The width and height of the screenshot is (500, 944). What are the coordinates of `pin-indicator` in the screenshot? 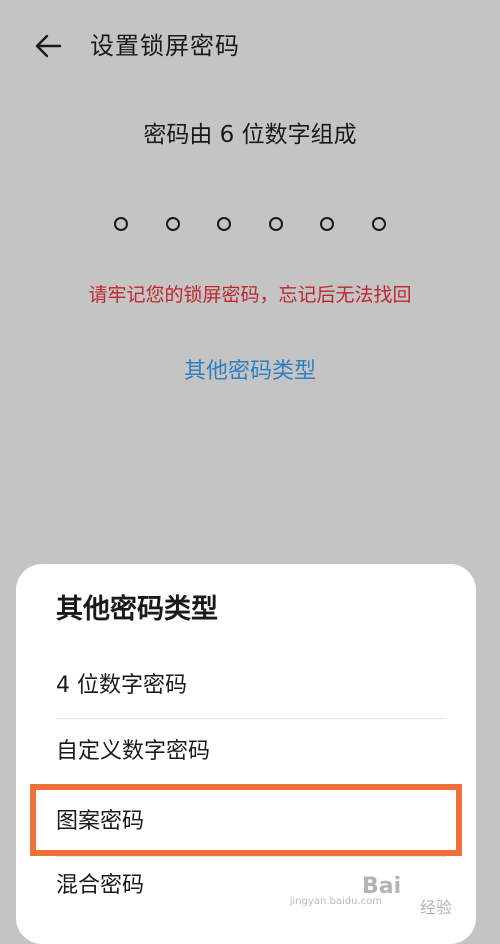 It's located at (250, 224).